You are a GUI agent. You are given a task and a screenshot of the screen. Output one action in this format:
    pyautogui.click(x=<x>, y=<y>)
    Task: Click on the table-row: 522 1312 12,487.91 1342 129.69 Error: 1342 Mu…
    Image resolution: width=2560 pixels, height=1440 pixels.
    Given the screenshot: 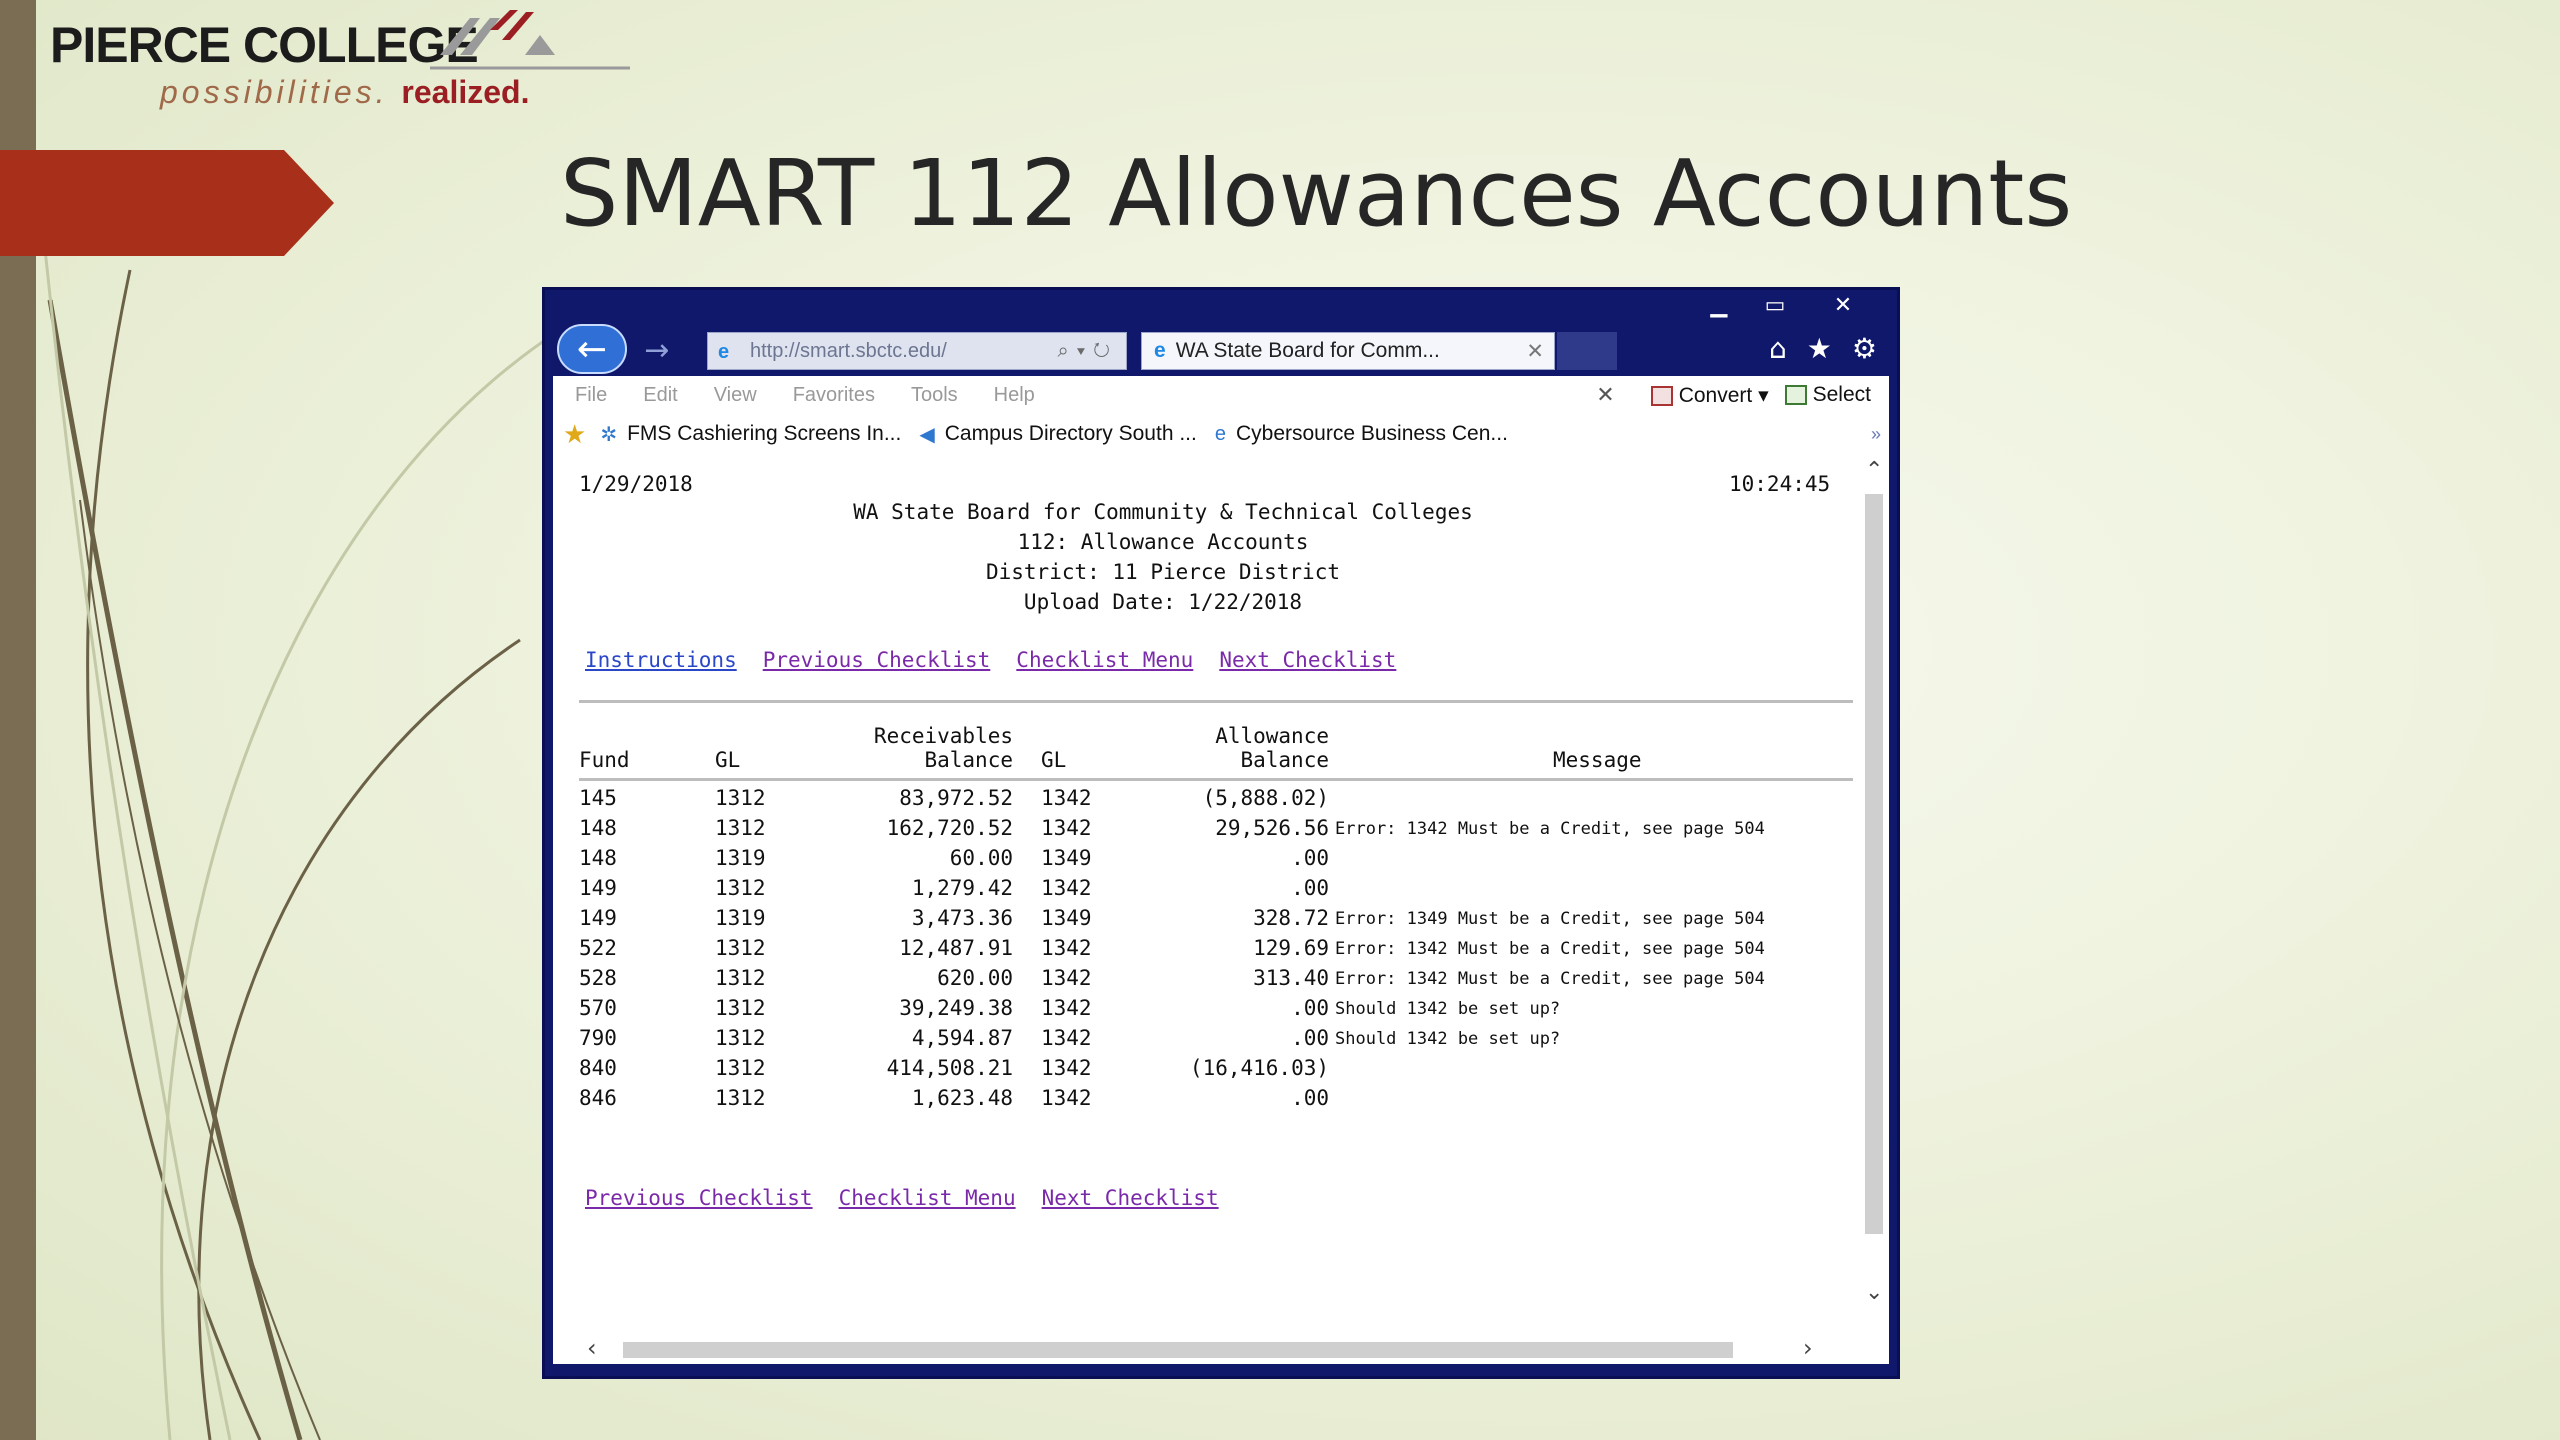 What is the action you would take?
    pyautogui.click(x=1203, y=951)
    